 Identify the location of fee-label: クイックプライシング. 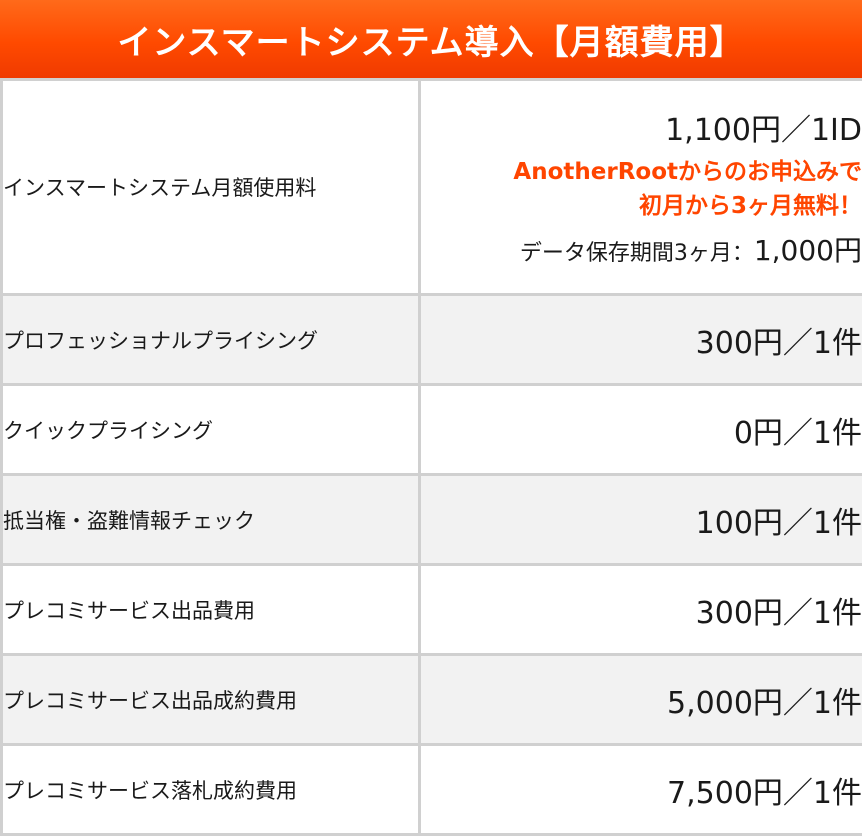
(210, 429).